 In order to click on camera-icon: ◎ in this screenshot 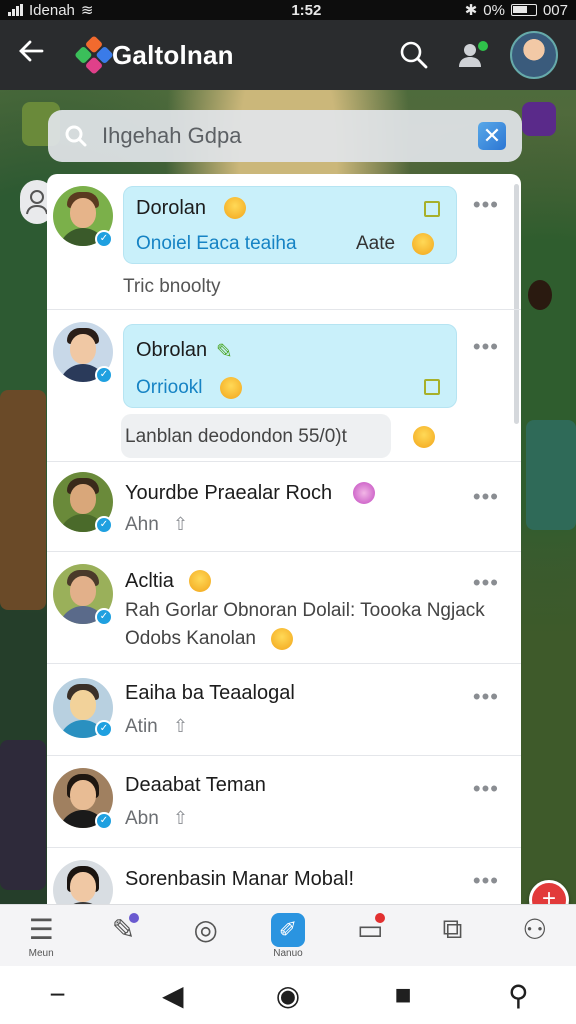, I will do `click(205, 929)`.